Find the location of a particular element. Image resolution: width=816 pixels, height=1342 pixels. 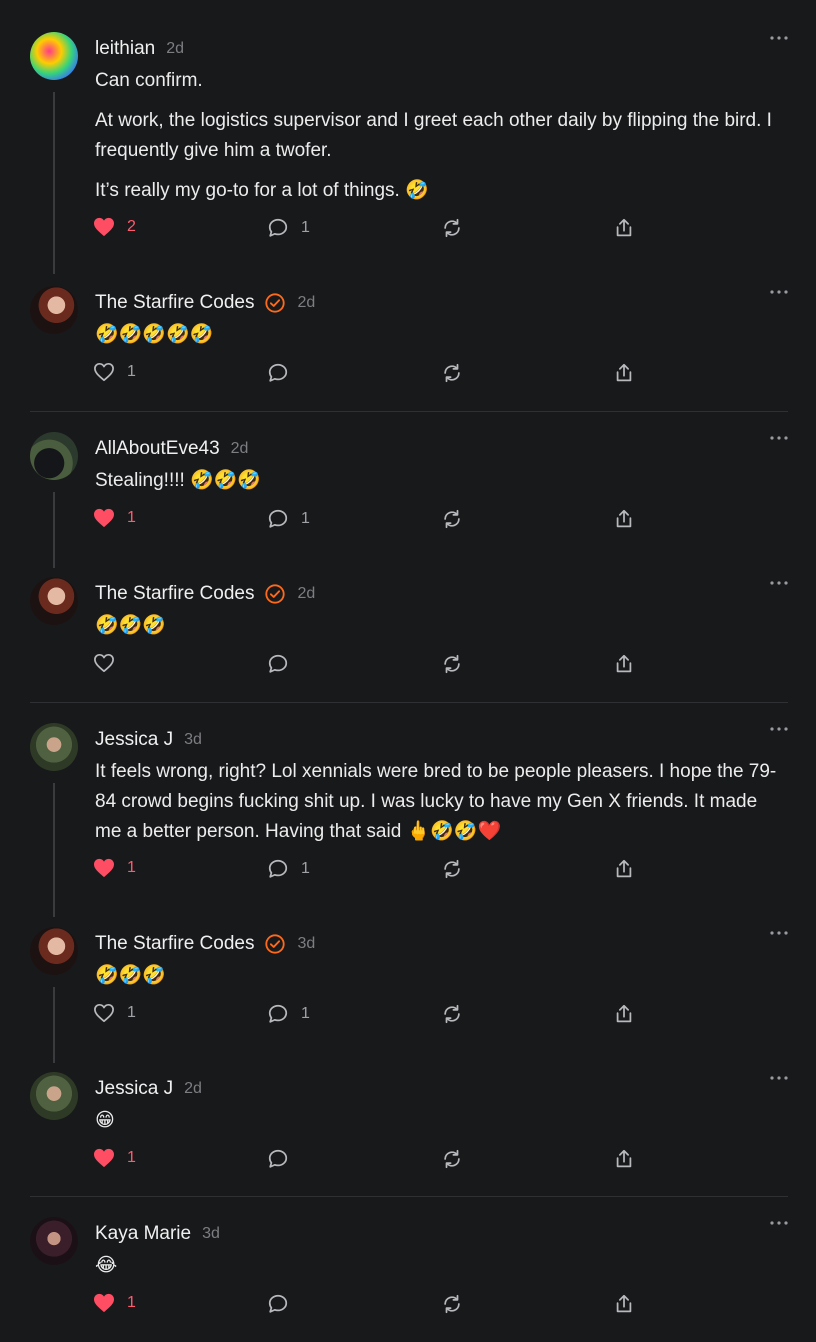

like-button: 2 is located at coordinates (114, 227).